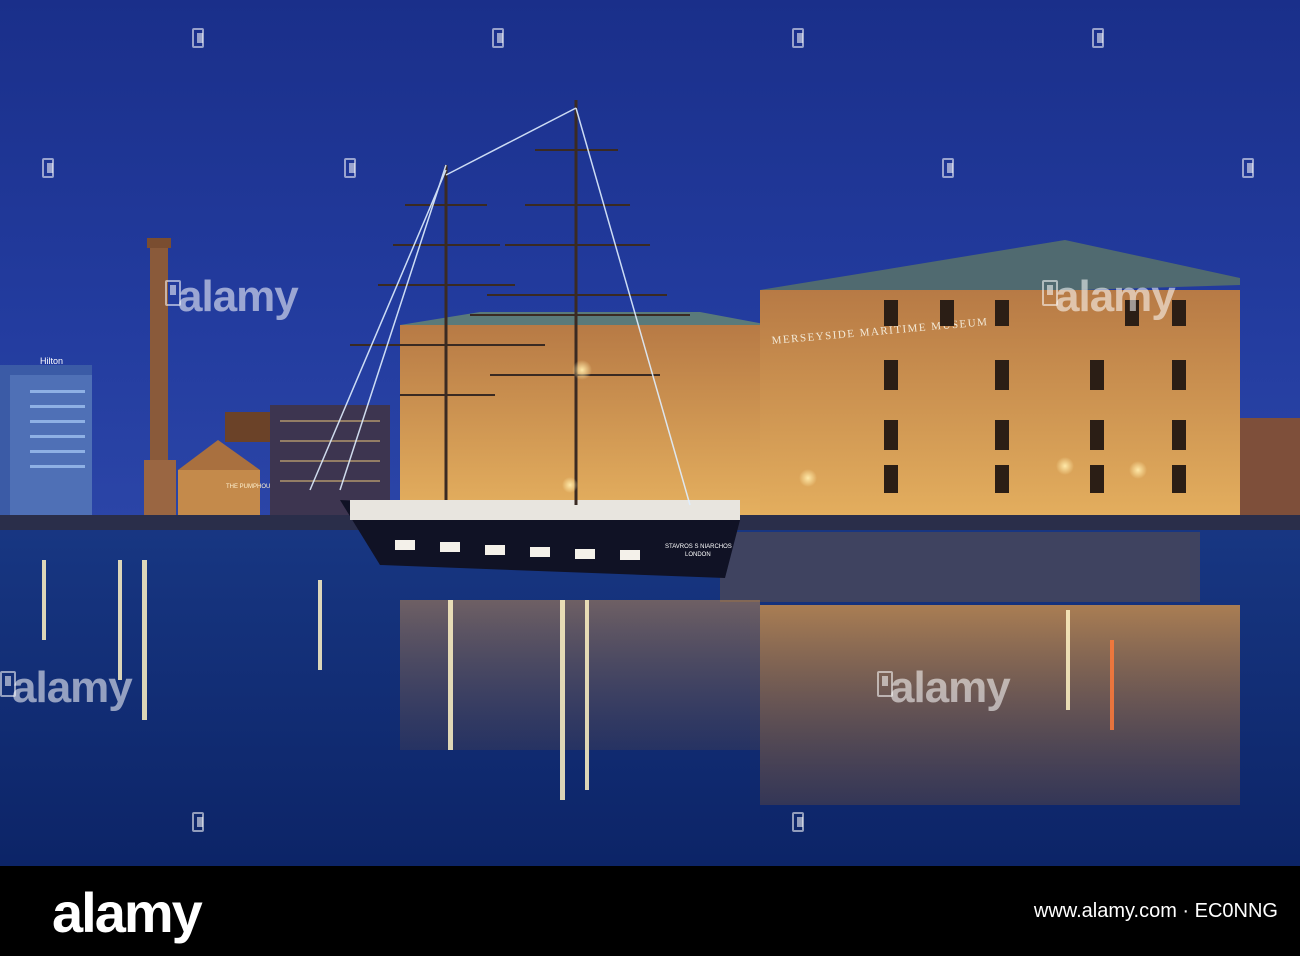 The image size is (1300, 956). What do you see at coordinates (960, 567) in the screenshot?
I see `quay-wall-front` at bounding box center [960, 567].